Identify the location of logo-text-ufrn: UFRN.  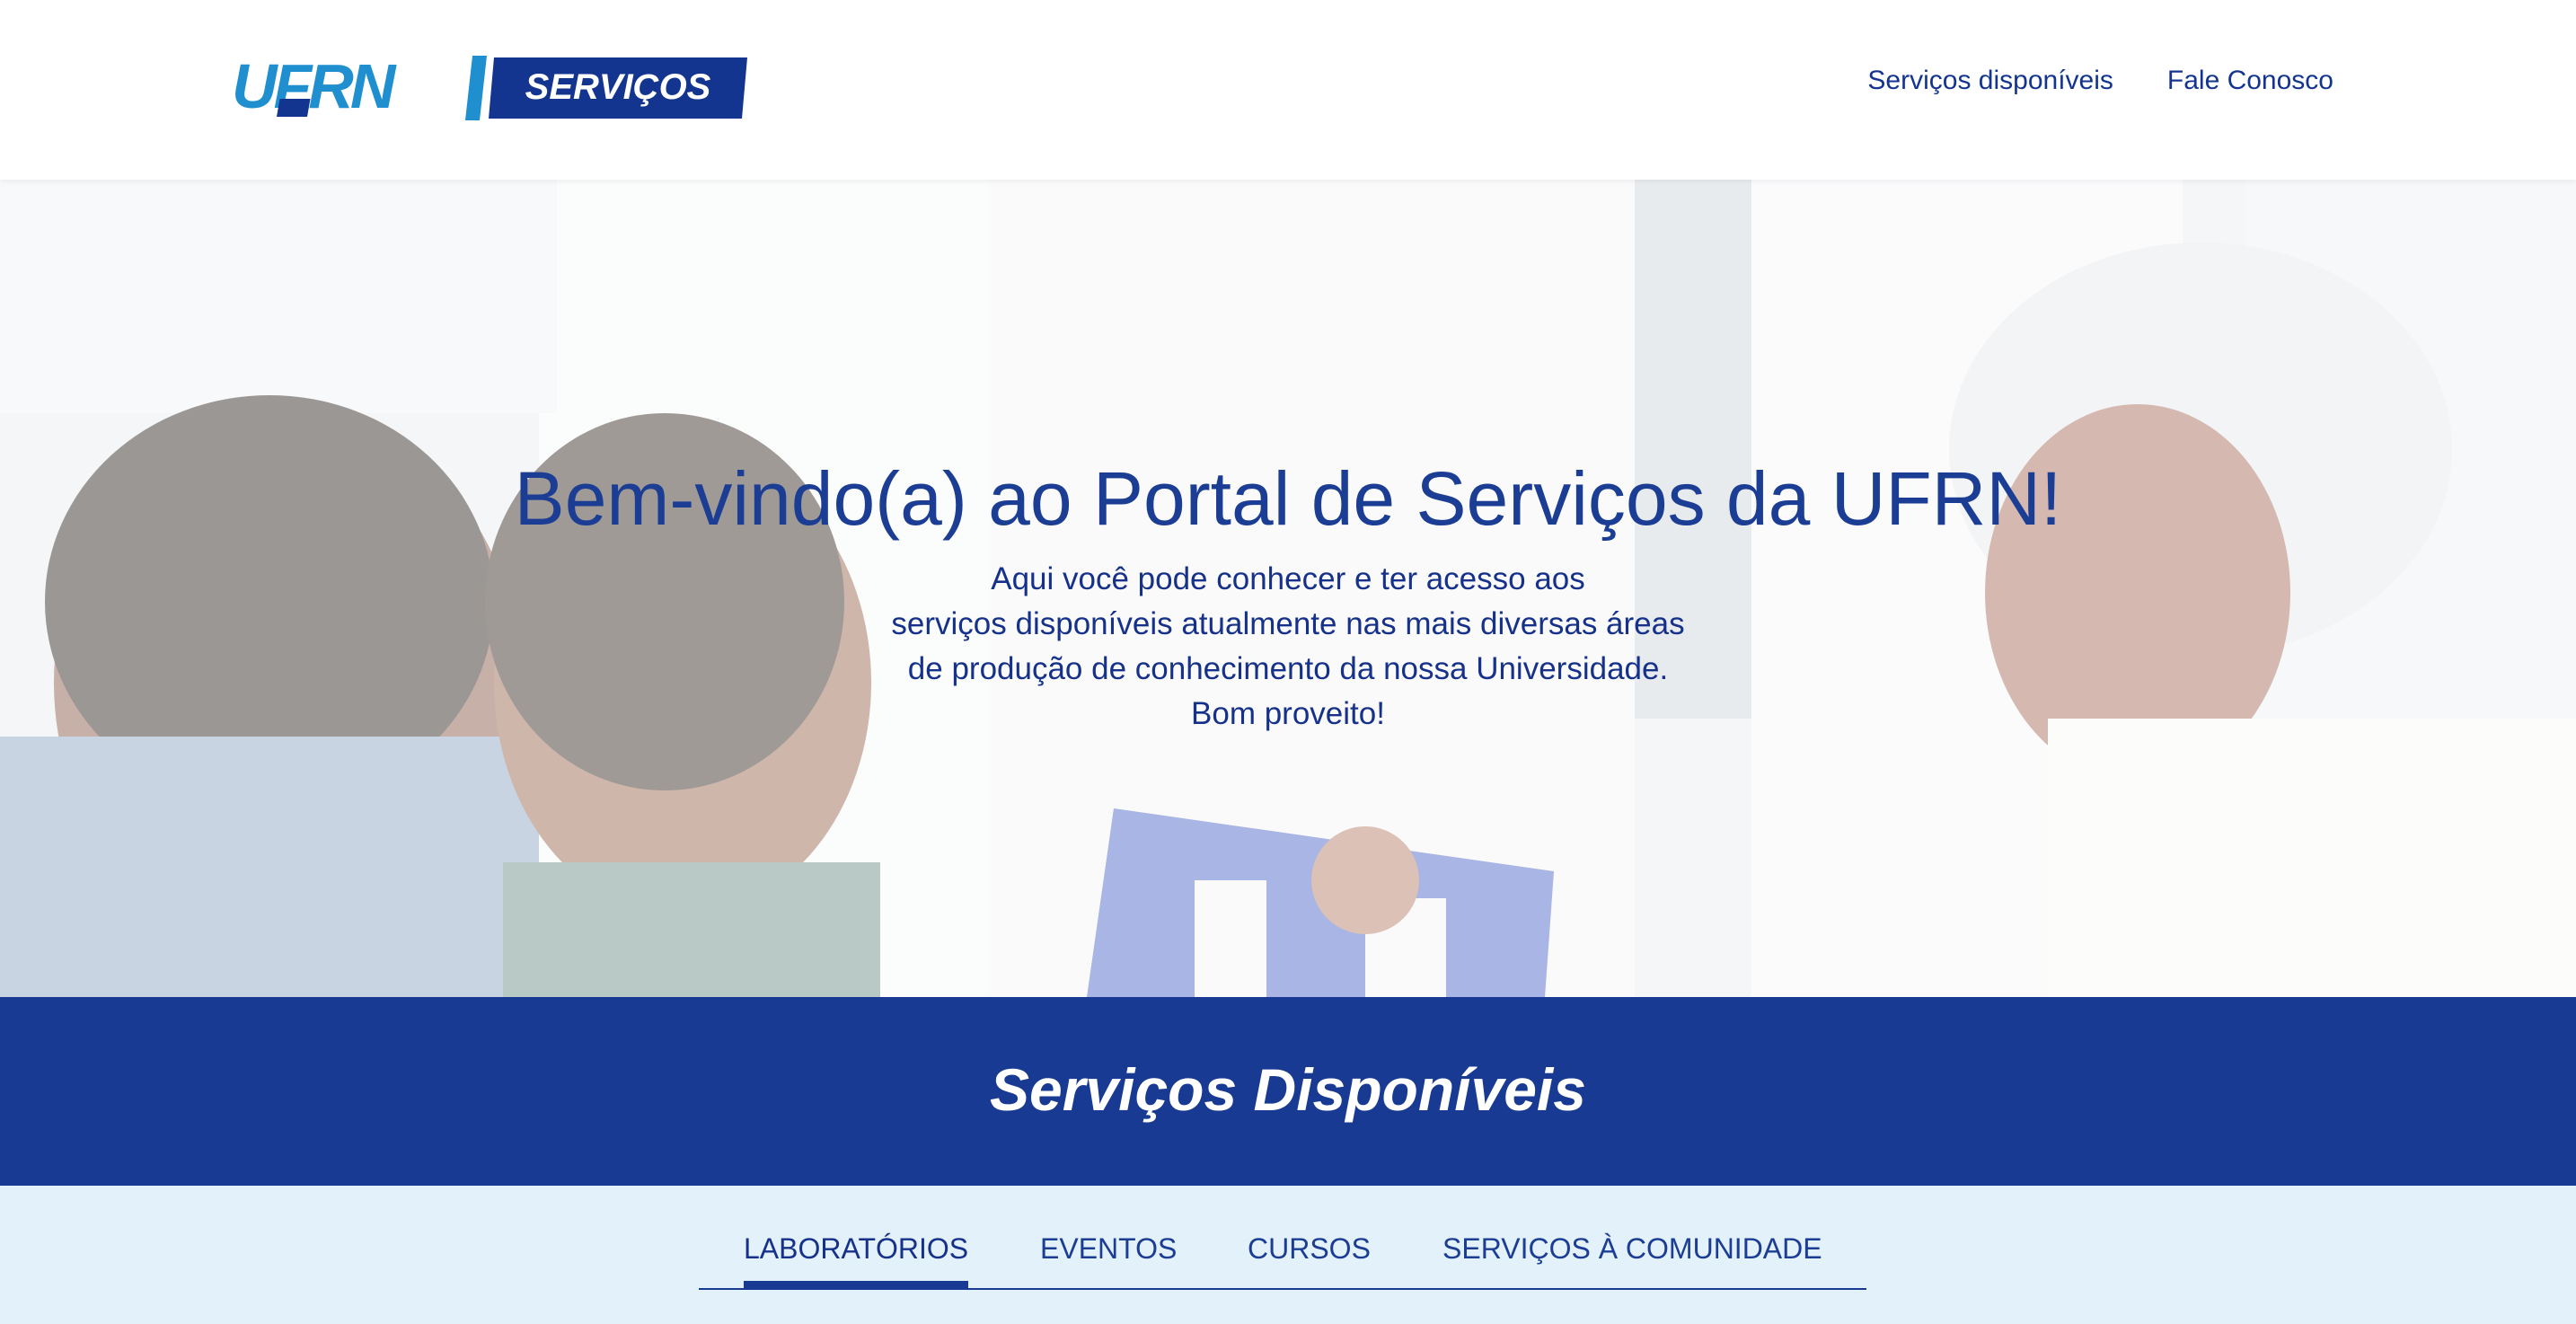
(314, 88).